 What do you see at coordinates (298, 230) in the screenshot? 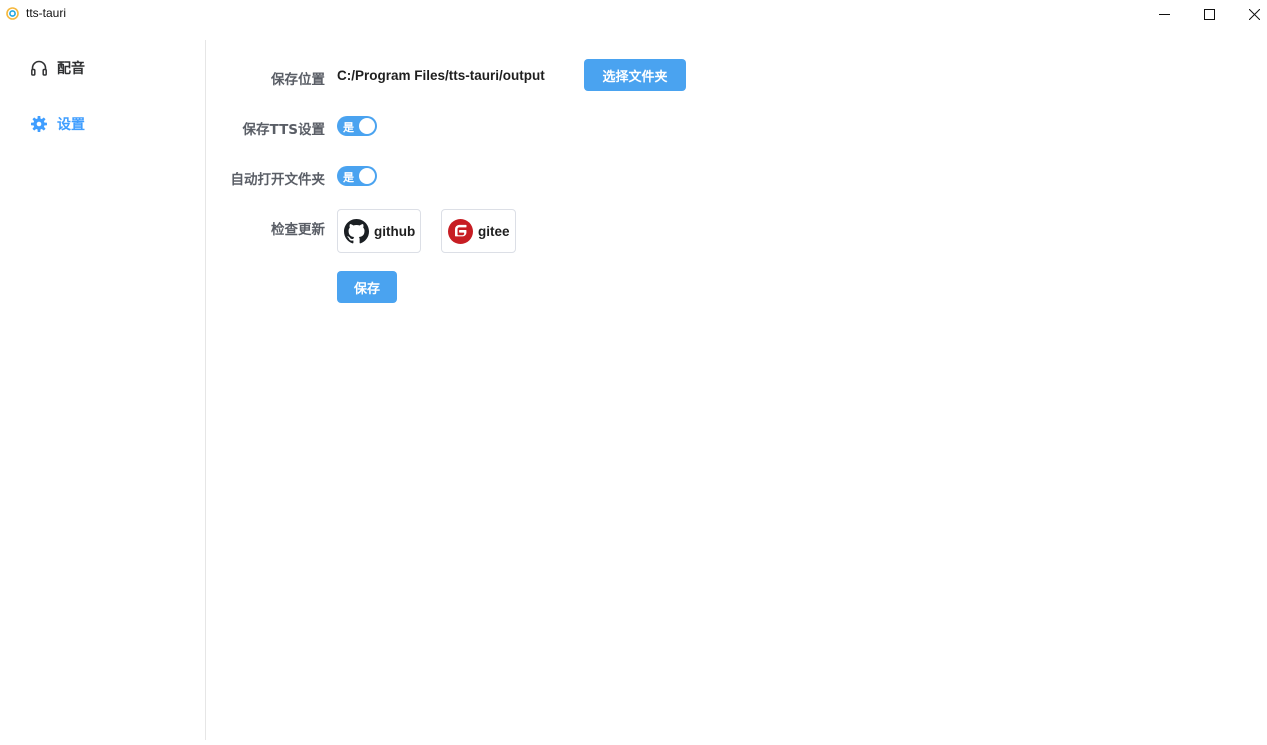
I see `check-update-label: 检查更新` at bounding box center [298, 230].